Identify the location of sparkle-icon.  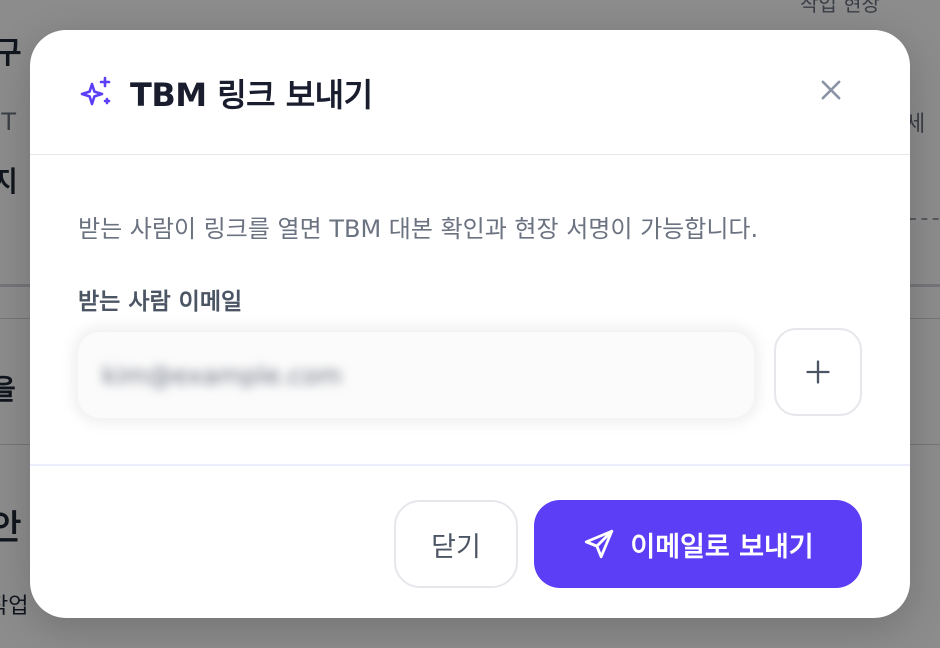
(96, 93).